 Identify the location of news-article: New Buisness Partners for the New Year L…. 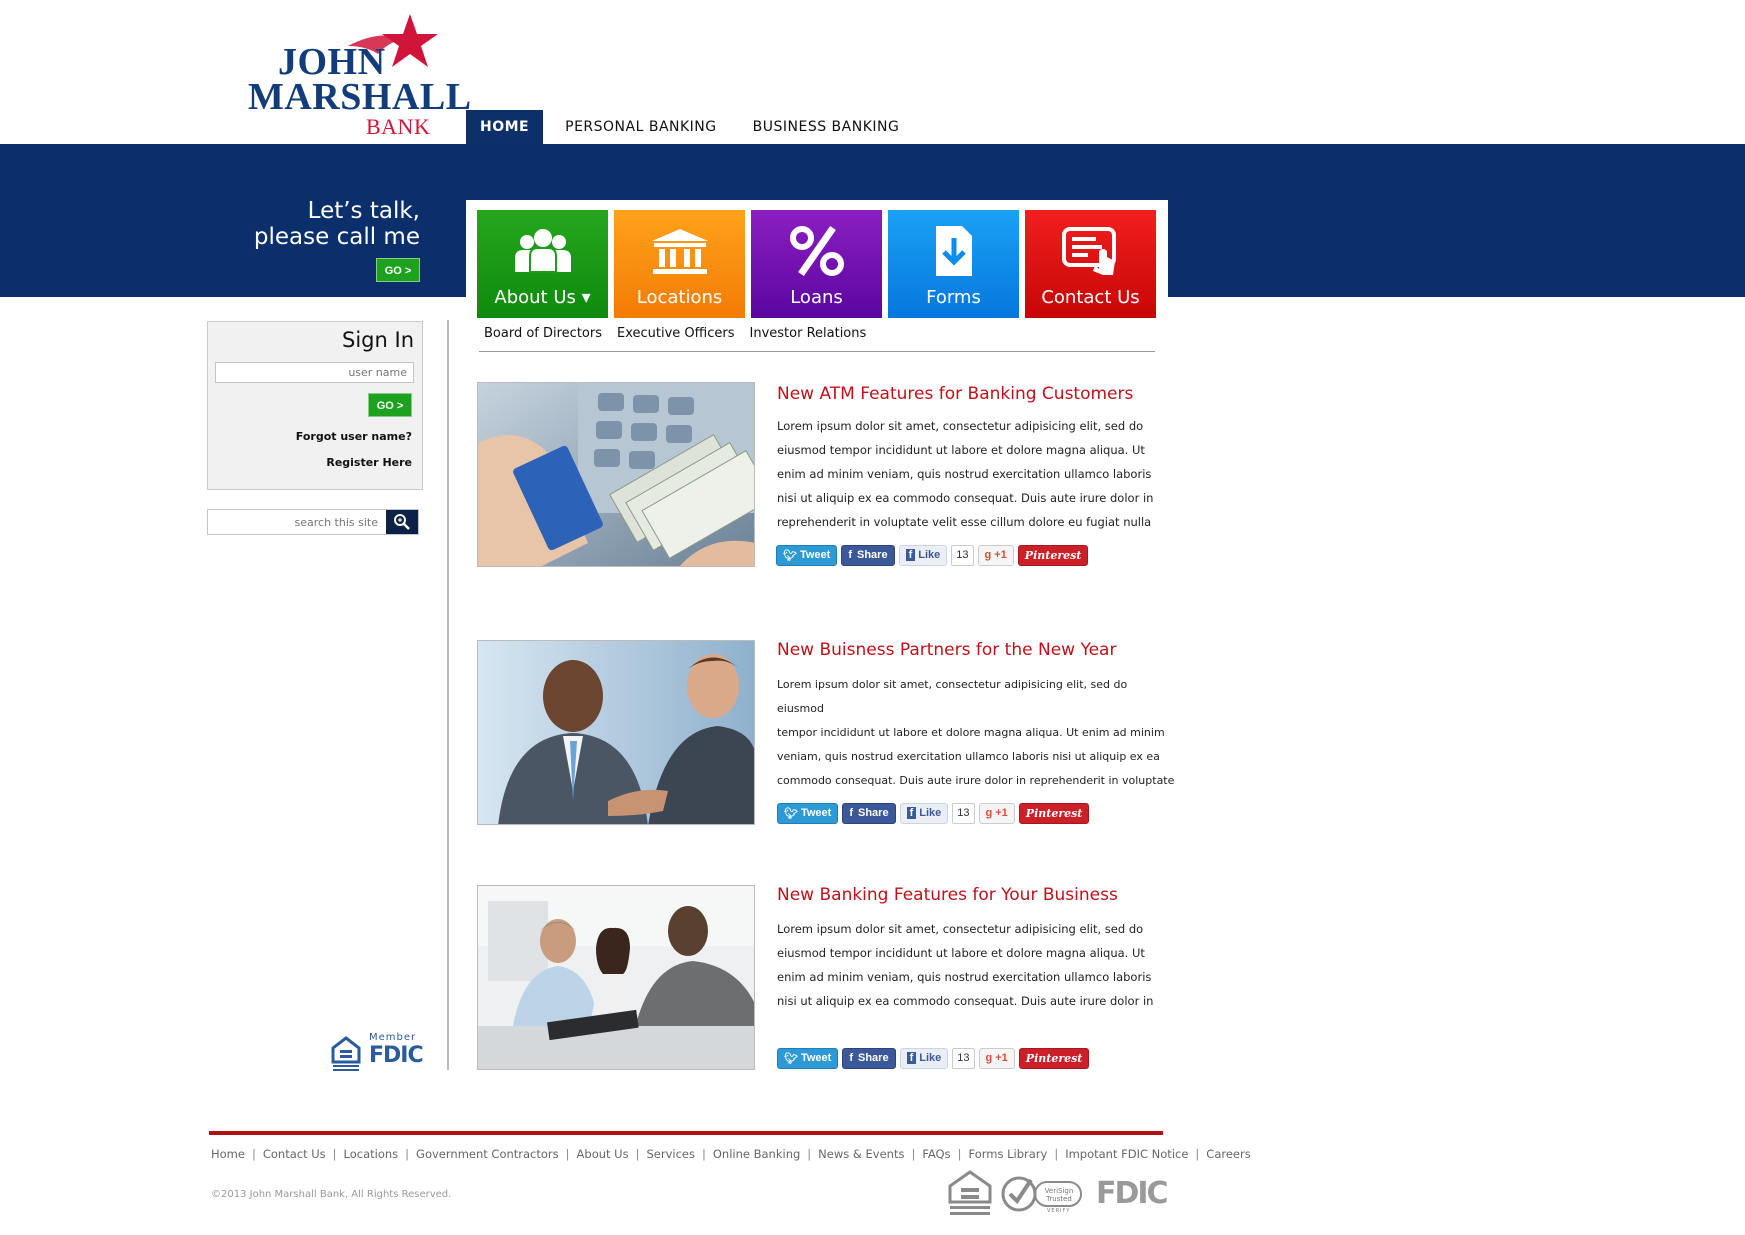
(825, 735).